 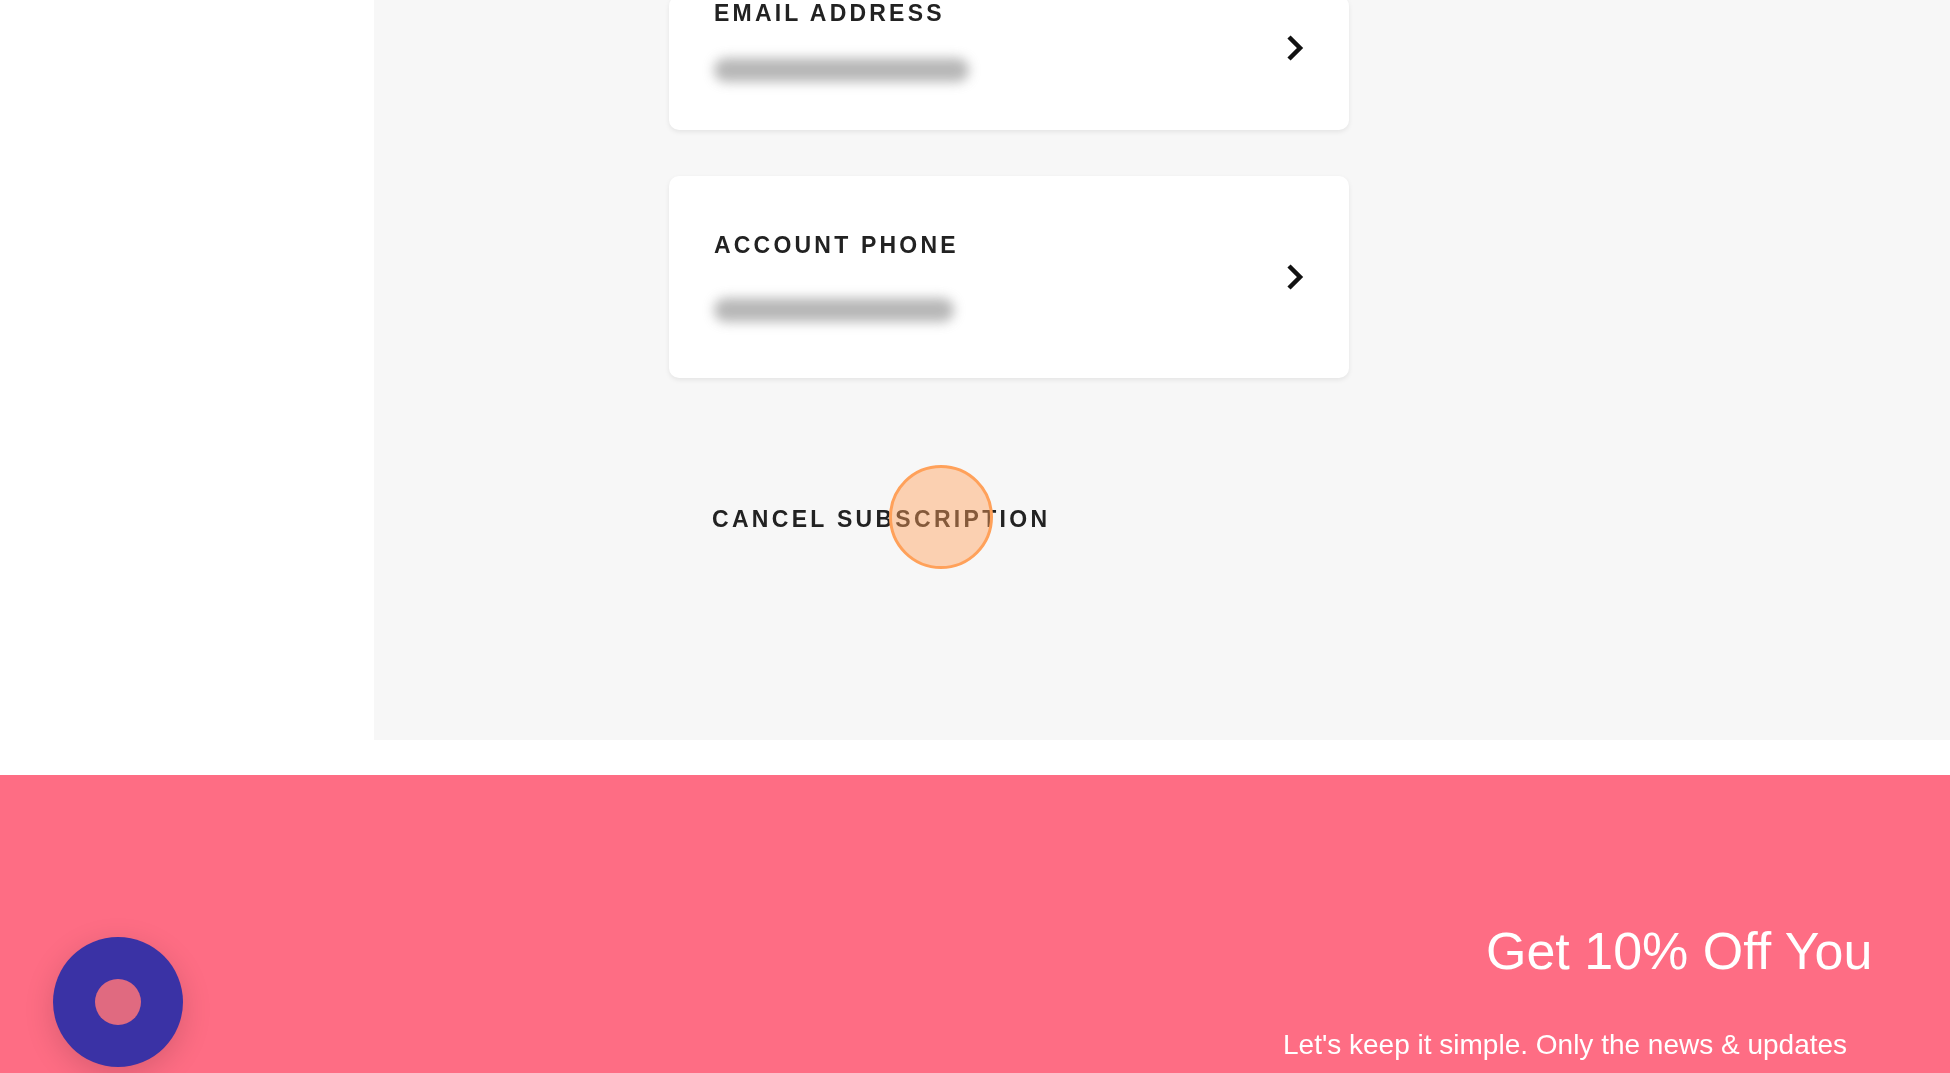 I want to click on field-label: ACCOUNT PHONE, so click(x=836, y=245).